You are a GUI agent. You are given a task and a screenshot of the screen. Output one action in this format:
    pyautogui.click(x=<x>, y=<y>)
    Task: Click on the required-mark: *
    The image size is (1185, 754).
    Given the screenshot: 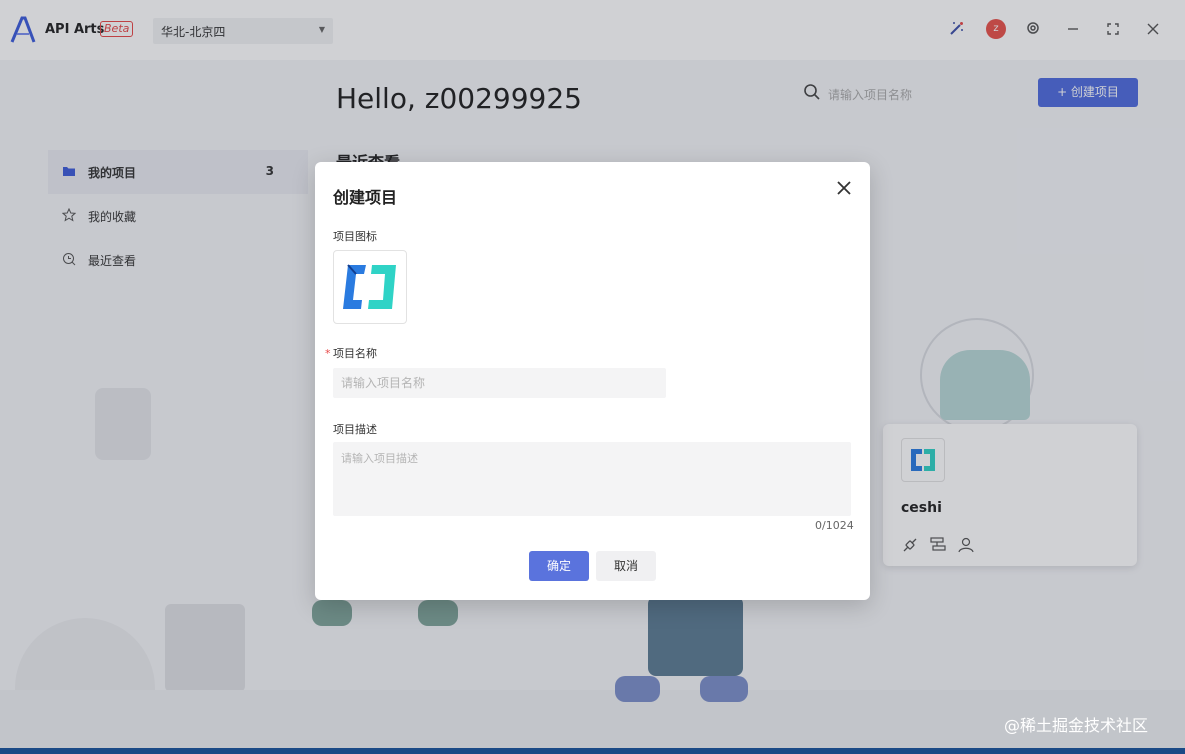 What is the action you would take?
    pyautogui.click(x=328, y=353)
    